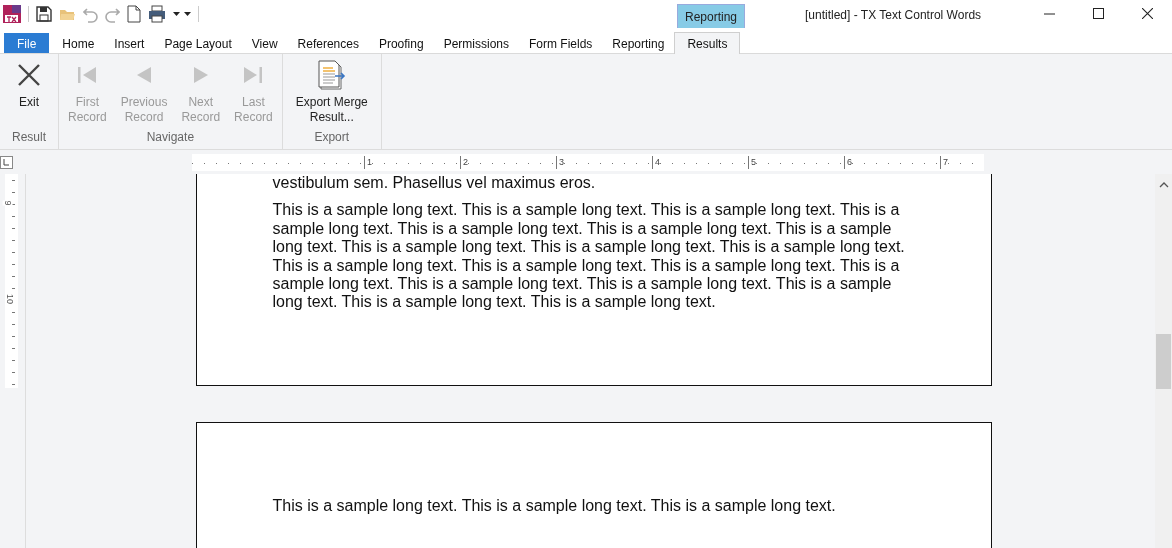 This screenshot has width=1172, height=548. I want to click on ribbon-tab: Form Fields, so click(561, 43).